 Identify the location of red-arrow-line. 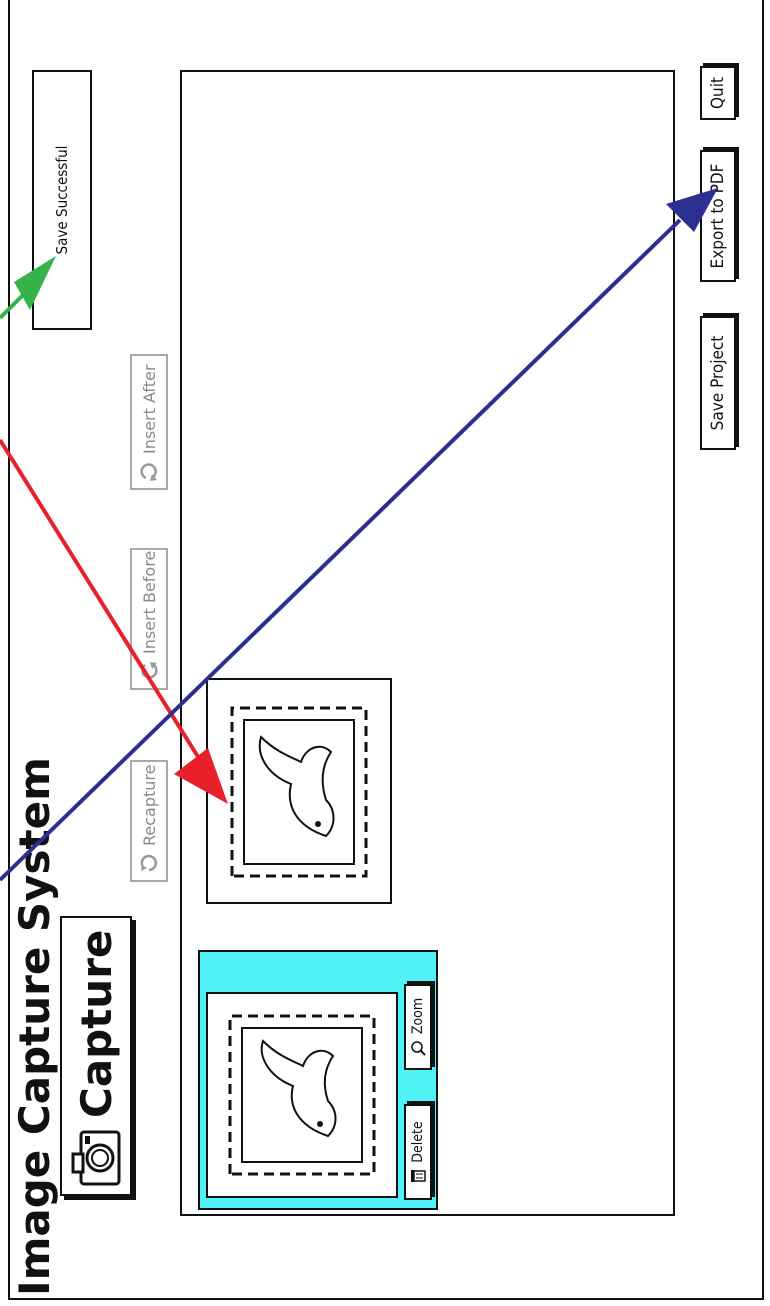
(101, 600).